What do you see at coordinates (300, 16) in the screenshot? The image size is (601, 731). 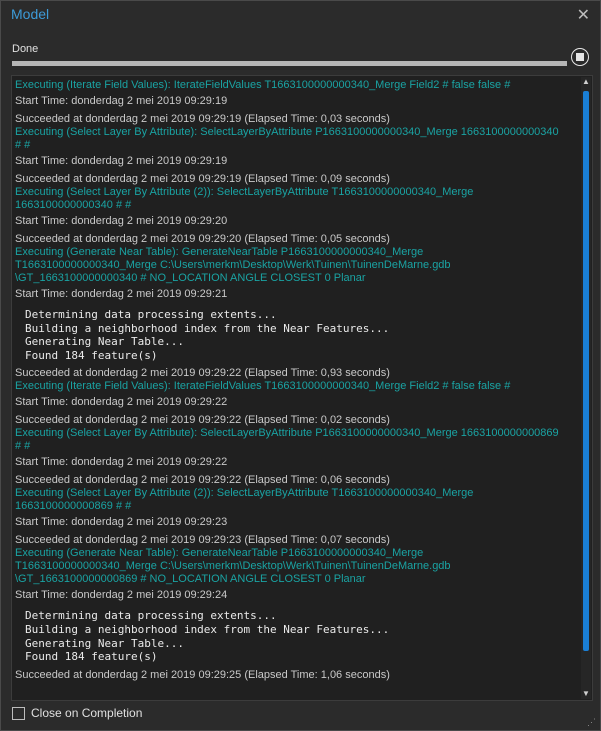 I see `title-bar: Model ✕` at bounding box center [300, 16].